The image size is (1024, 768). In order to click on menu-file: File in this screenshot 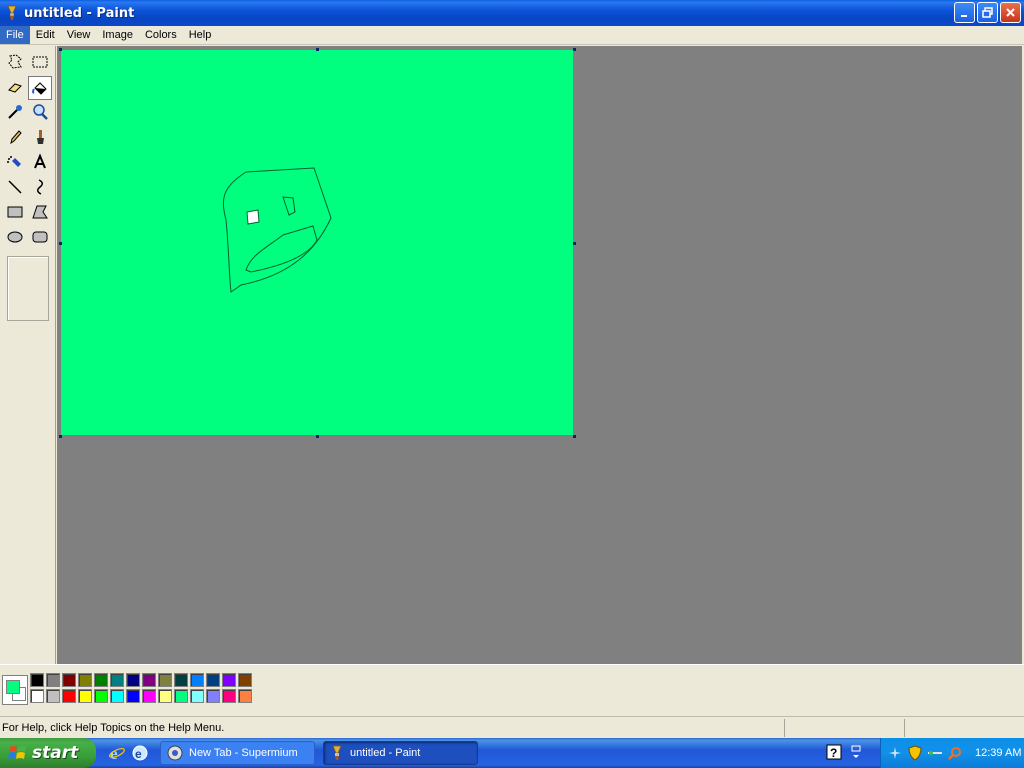, I will do `click(15, 35)`.